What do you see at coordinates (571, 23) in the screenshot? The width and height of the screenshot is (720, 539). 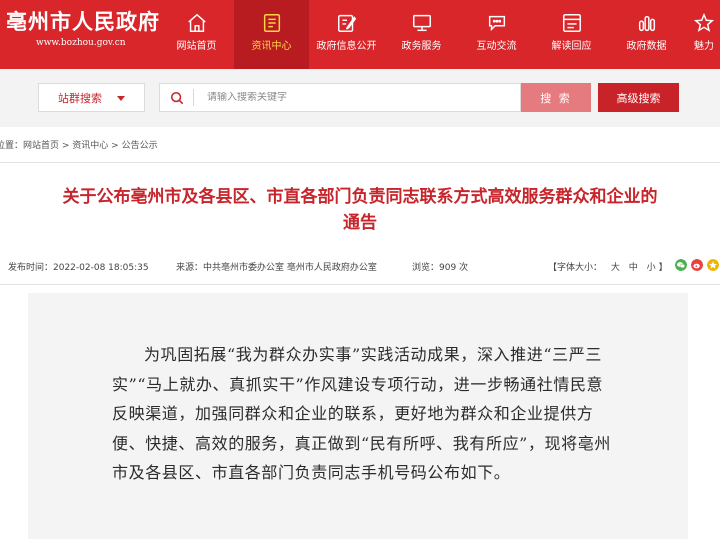 I see `window-icon` at bounding box center [571, 23].